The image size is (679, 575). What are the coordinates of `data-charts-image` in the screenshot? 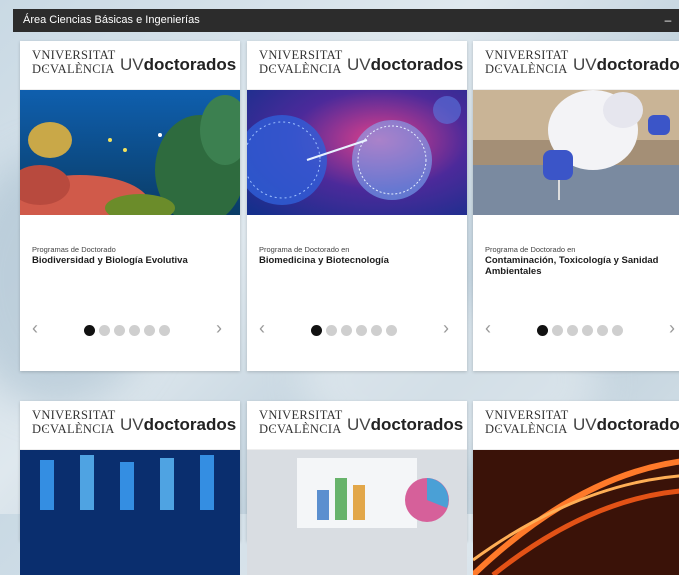 It's located at (357, 512).